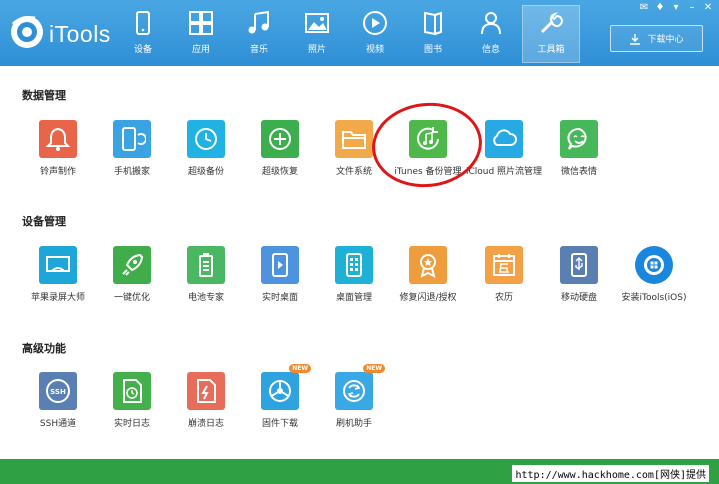  I want to click on nav-photos: 照片, so click(317, 34).